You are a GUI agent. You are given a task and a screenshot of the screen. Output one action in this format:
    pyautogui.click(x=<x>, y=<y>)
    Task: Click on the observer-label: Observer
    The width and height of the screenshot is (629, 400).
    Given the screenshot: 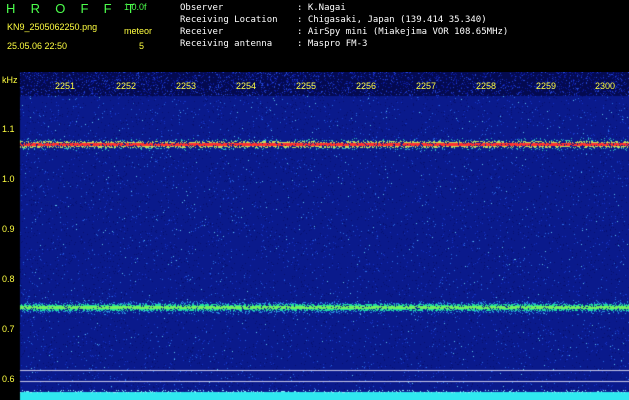 What is the action you would take?
    pyautogui.click(x=202, y=8)
    